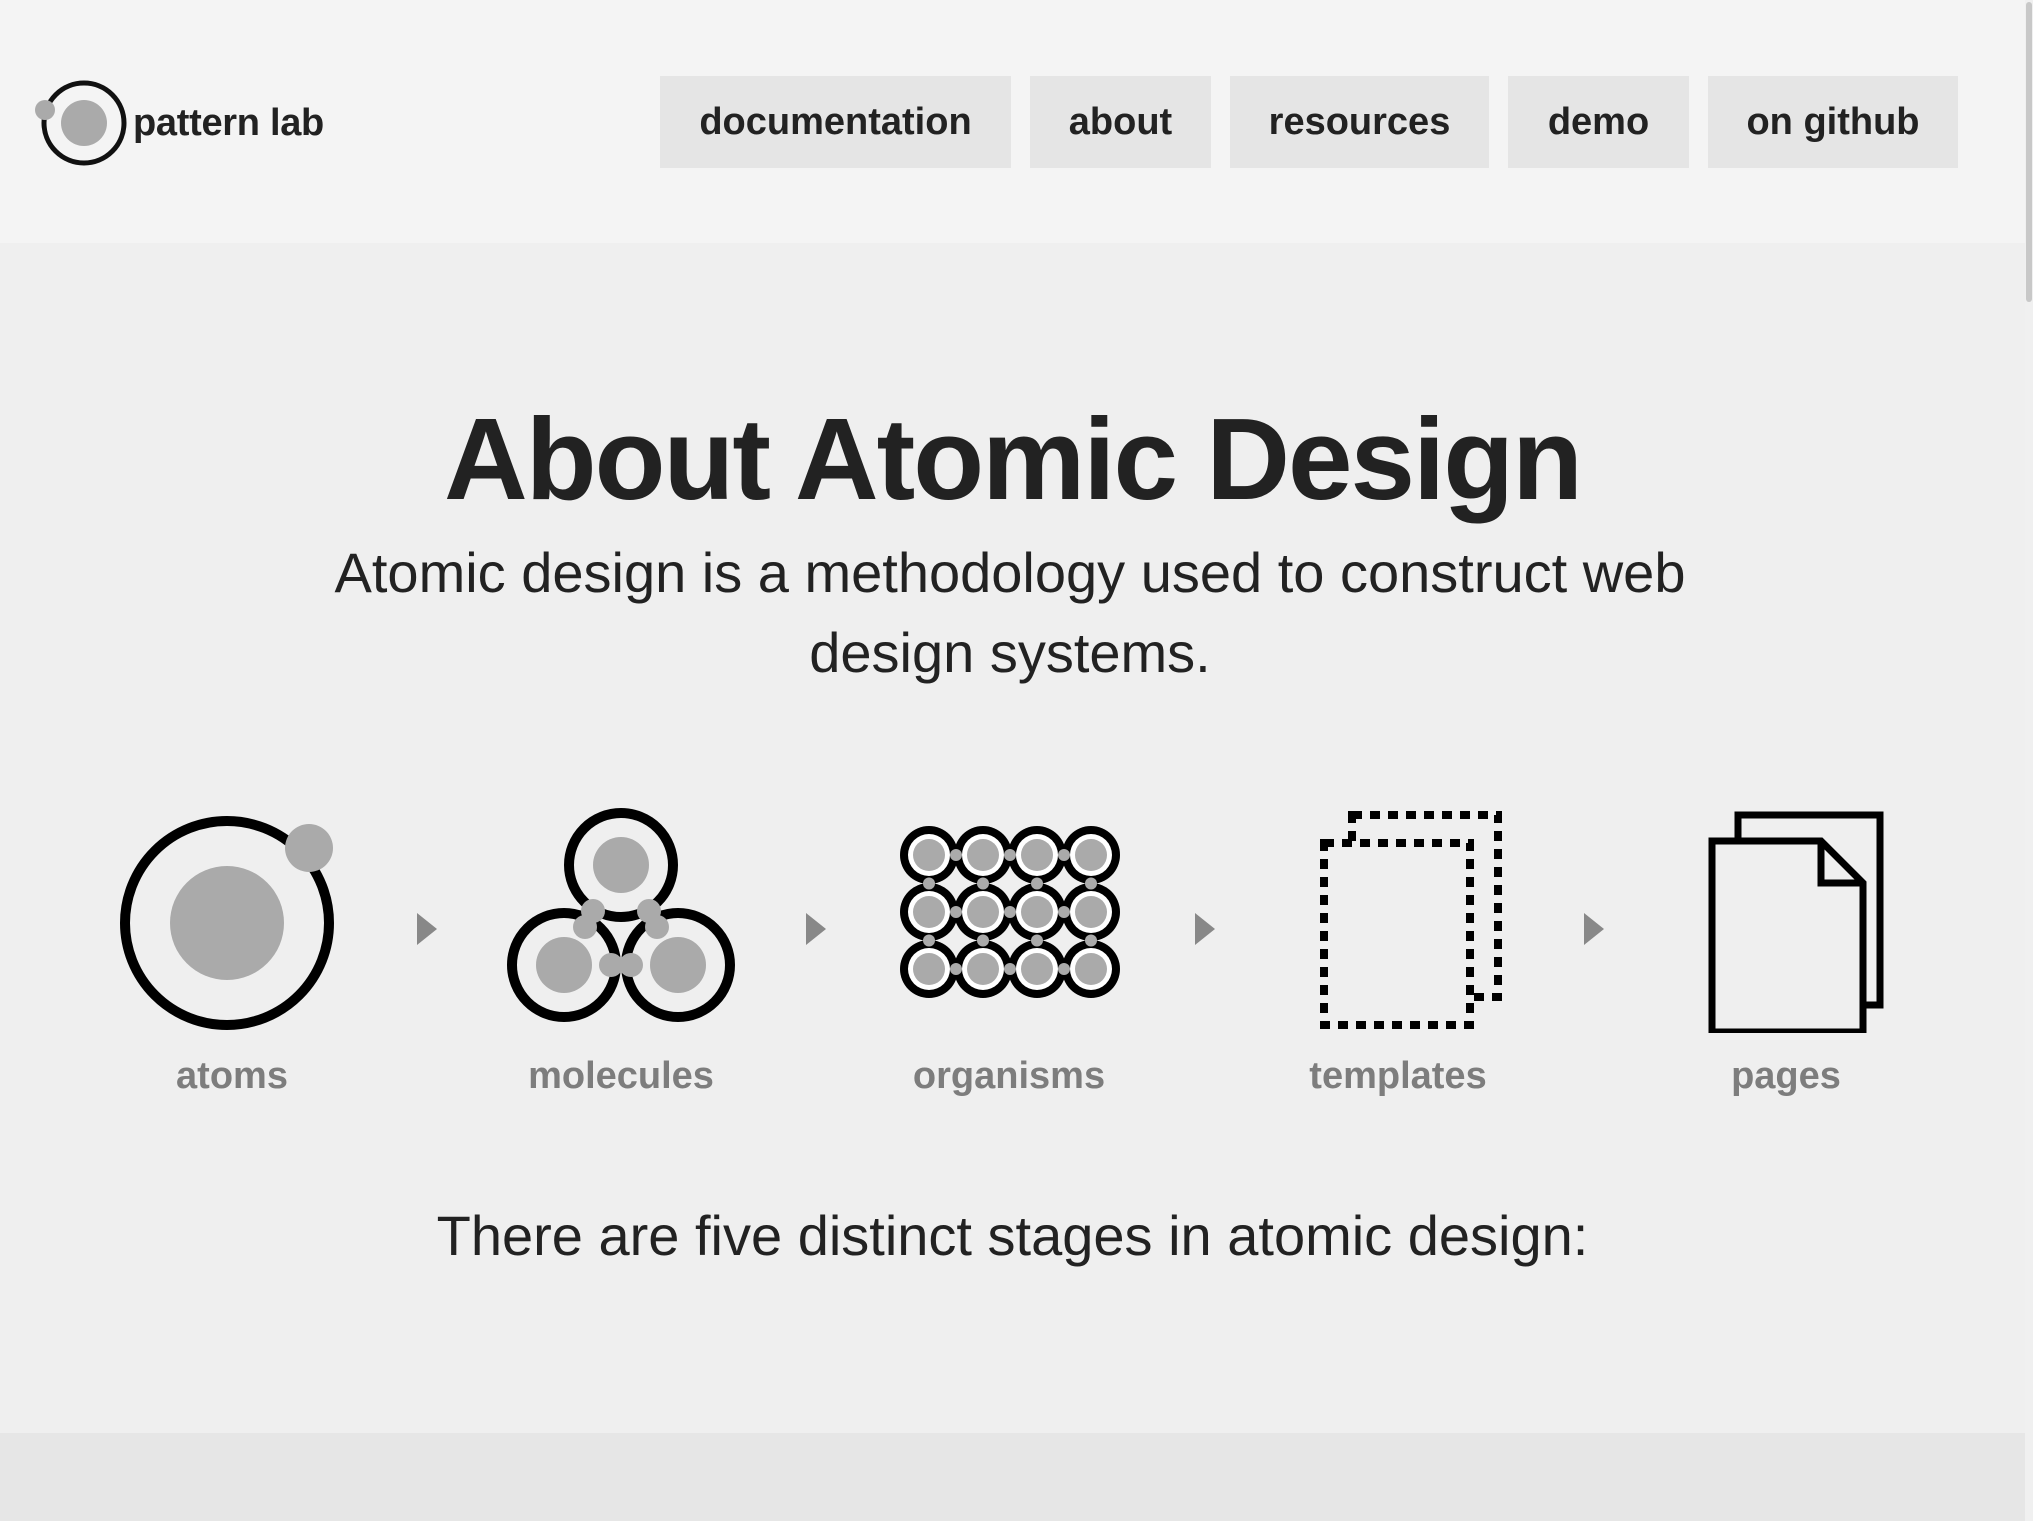  Describe the element at coordinates (1833, 122) in the screenshot. I see `nav-on-github: on github` at that location.